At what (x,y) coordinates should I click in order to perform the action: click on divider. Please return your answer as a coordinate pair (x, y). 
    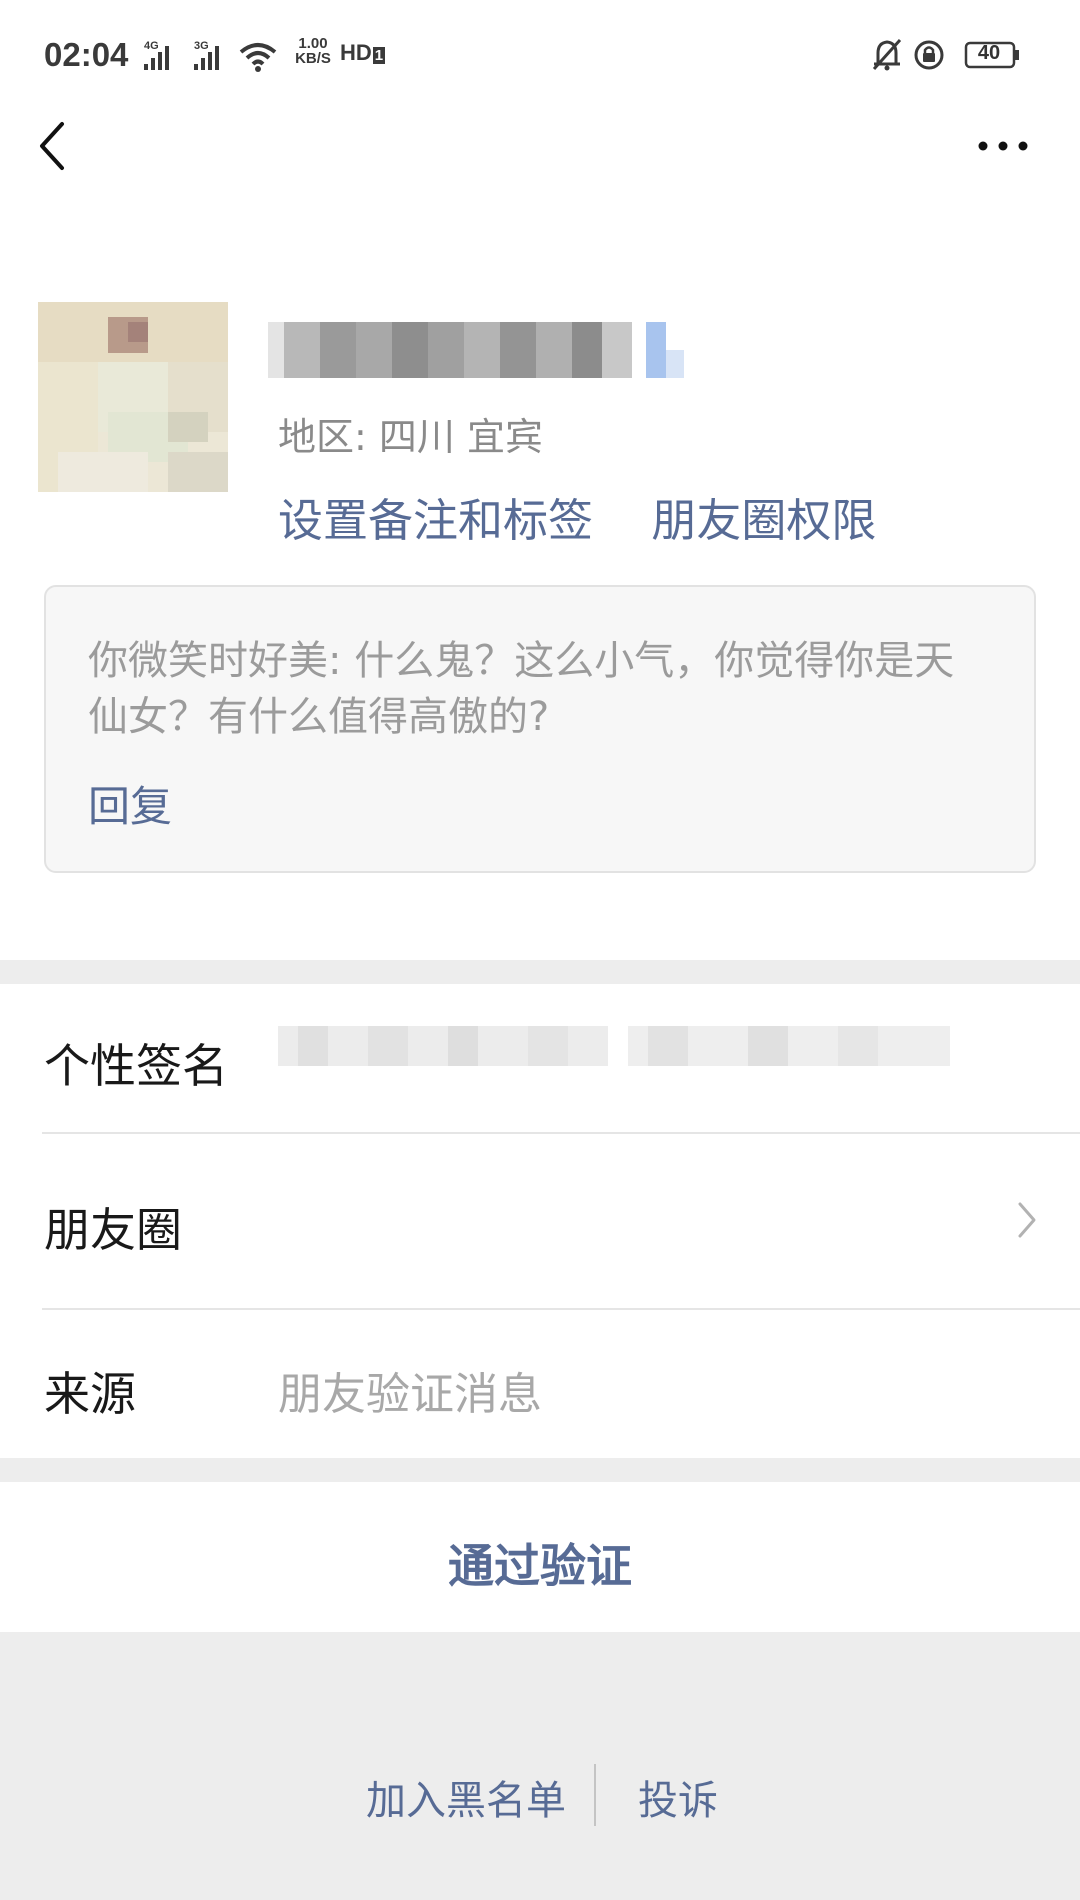
    Looking at the image, I should click on (595, 1795).